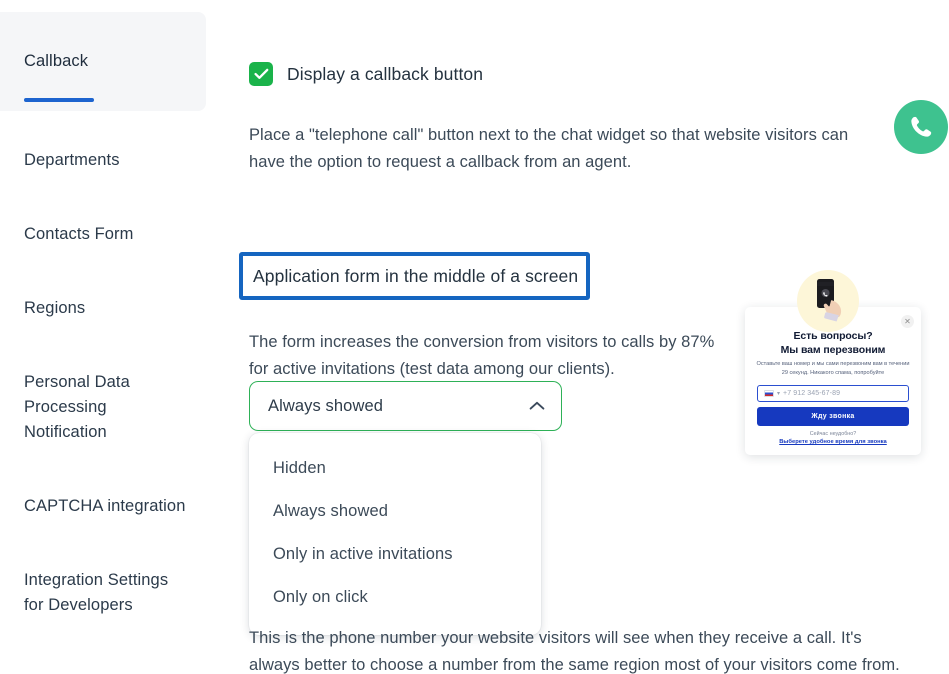 Image resolution: width=949 pixels, height=674 pixels. Describe the element at coordinates (395, 554) in the screenshot. I see `option-only-in-active-invitations: Only in active invitations` at that location.